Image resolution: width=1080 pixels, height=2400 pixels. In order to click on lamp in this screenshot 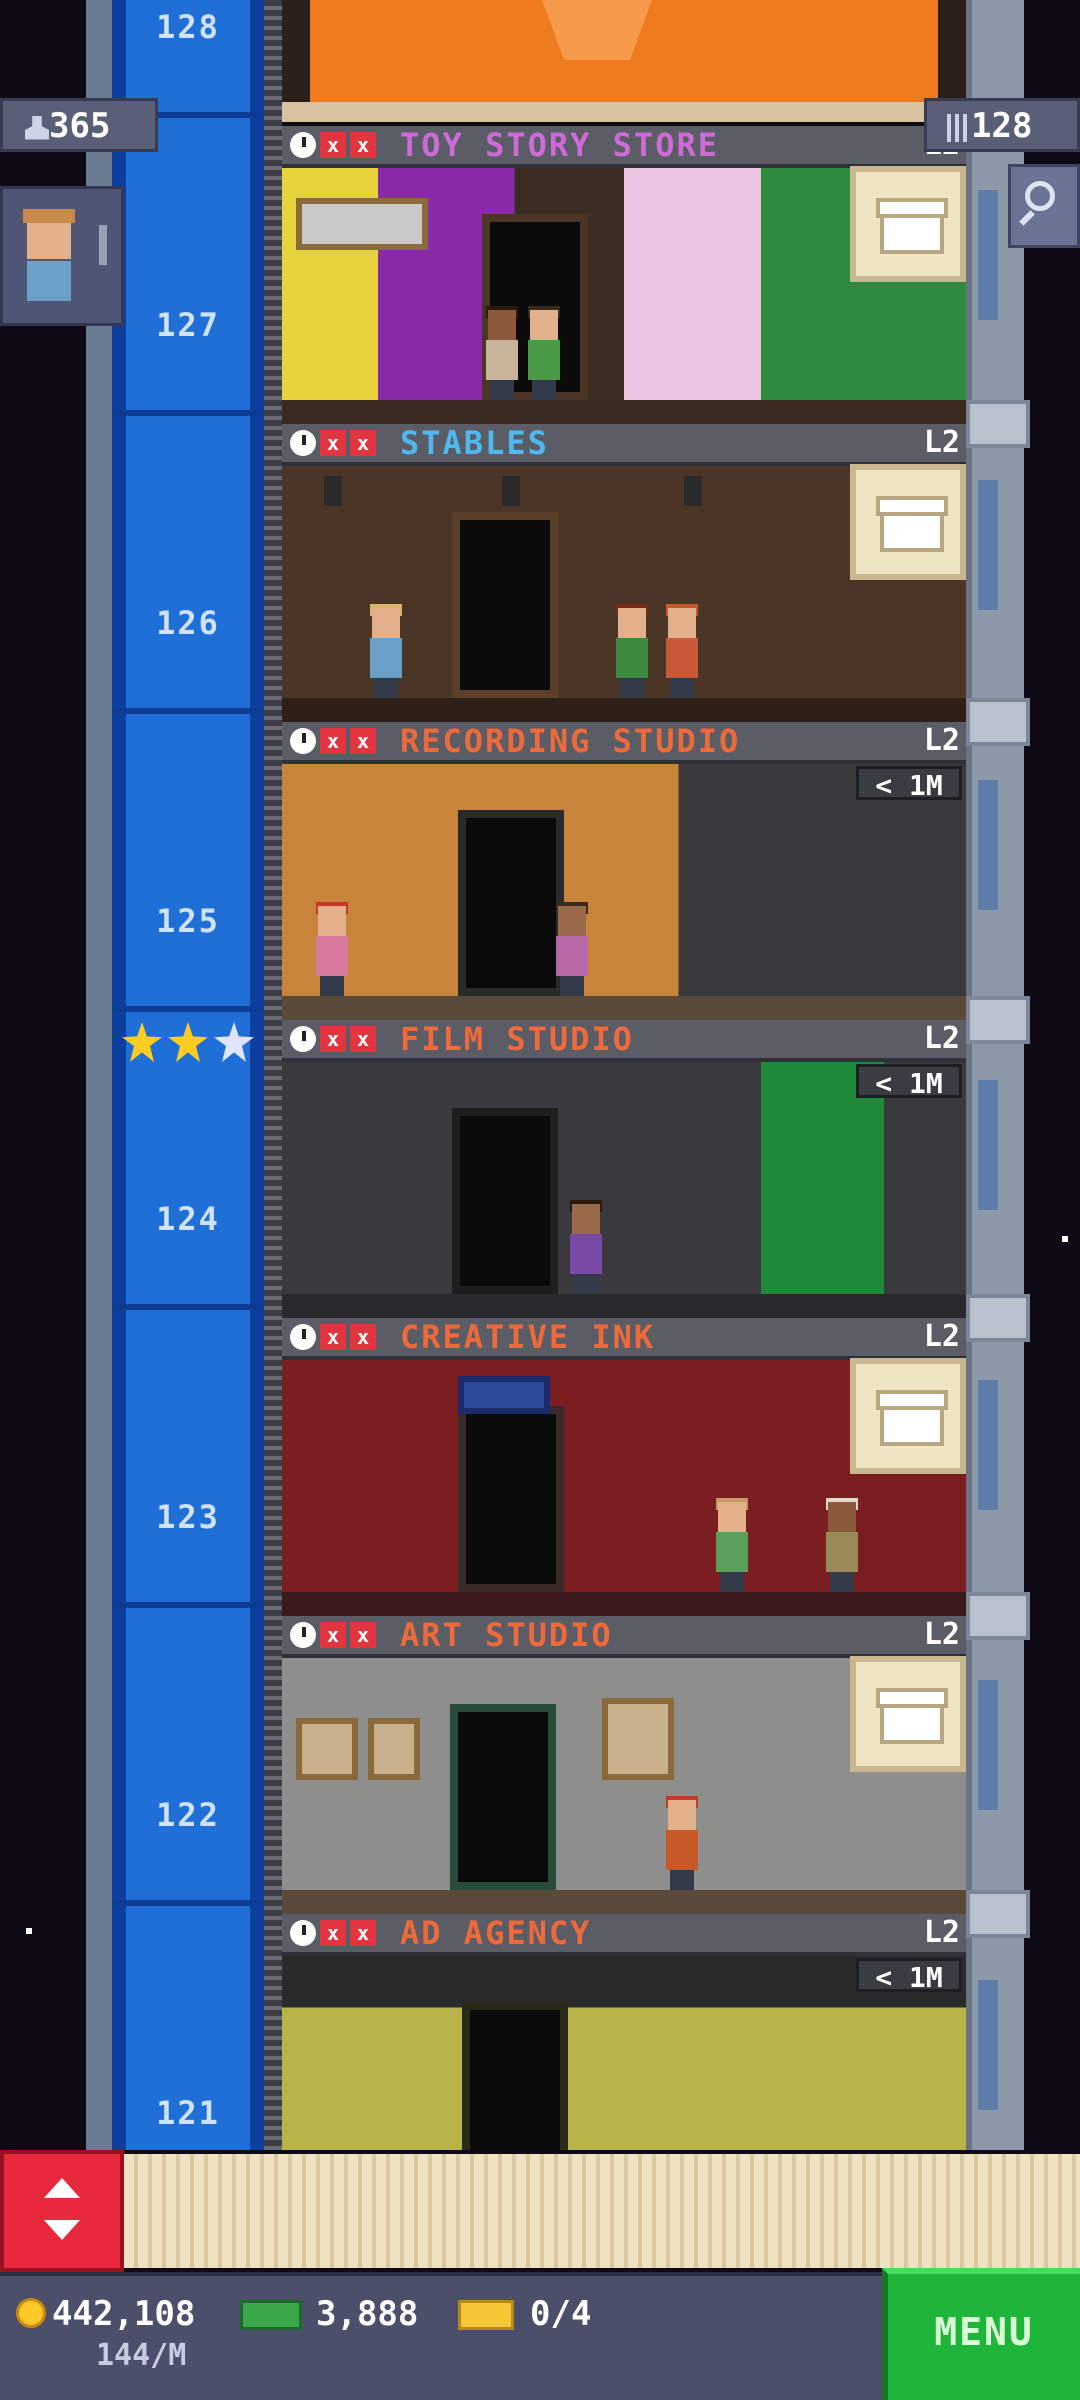, I will do `click(511, 491)`.